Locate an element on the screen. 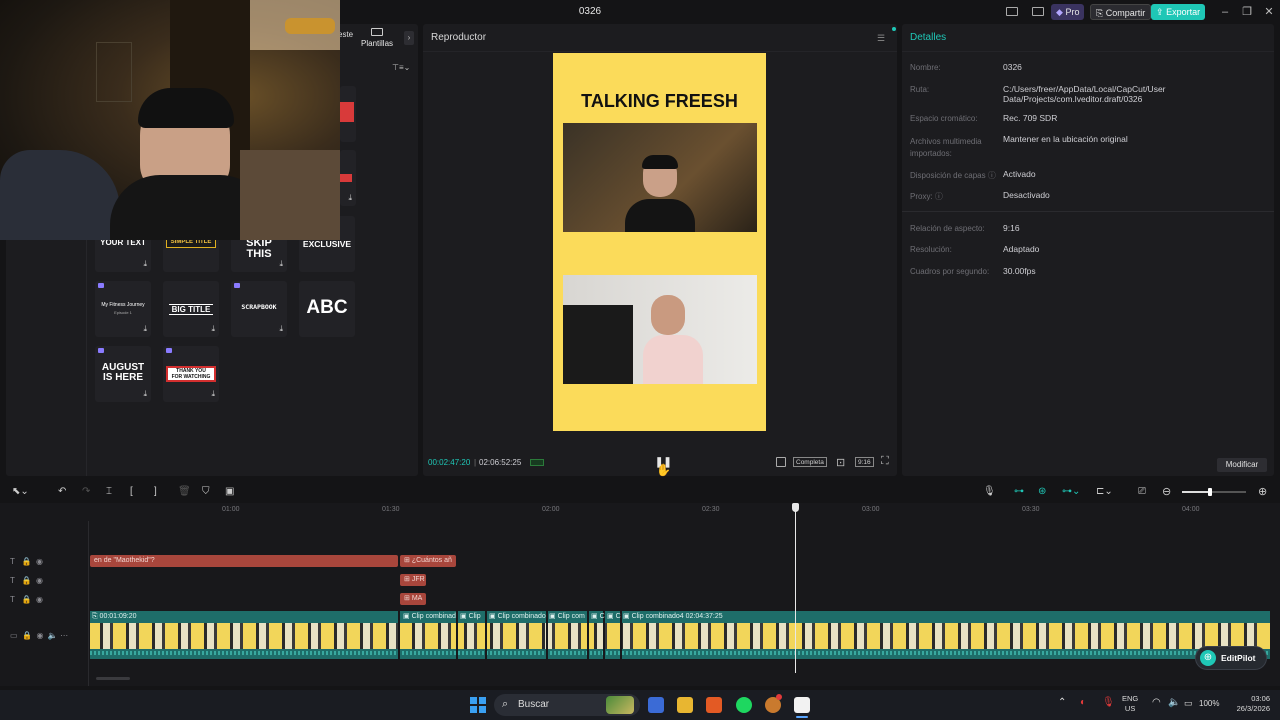  share-button: ⎘ Compartir is located at coordinates (1121, 12).